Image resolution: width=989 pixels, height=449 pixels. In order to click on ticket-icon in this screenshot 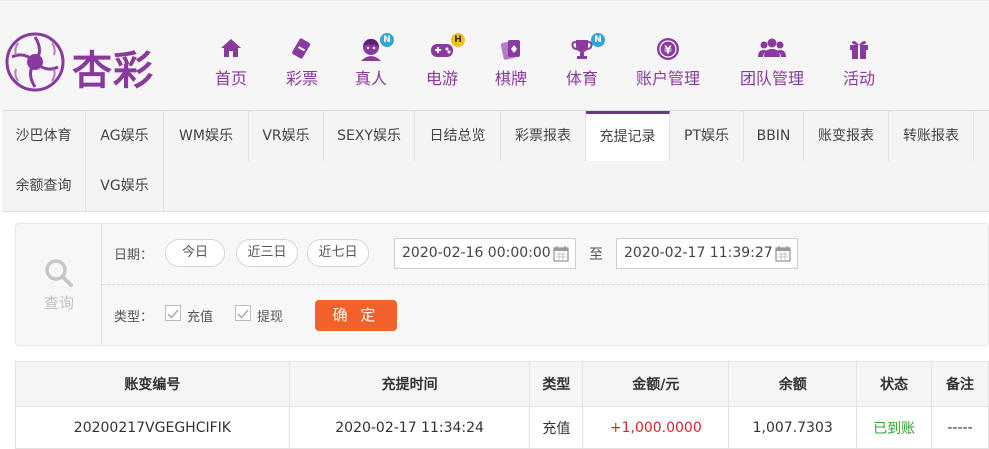, I will do `click(302, 49)`.